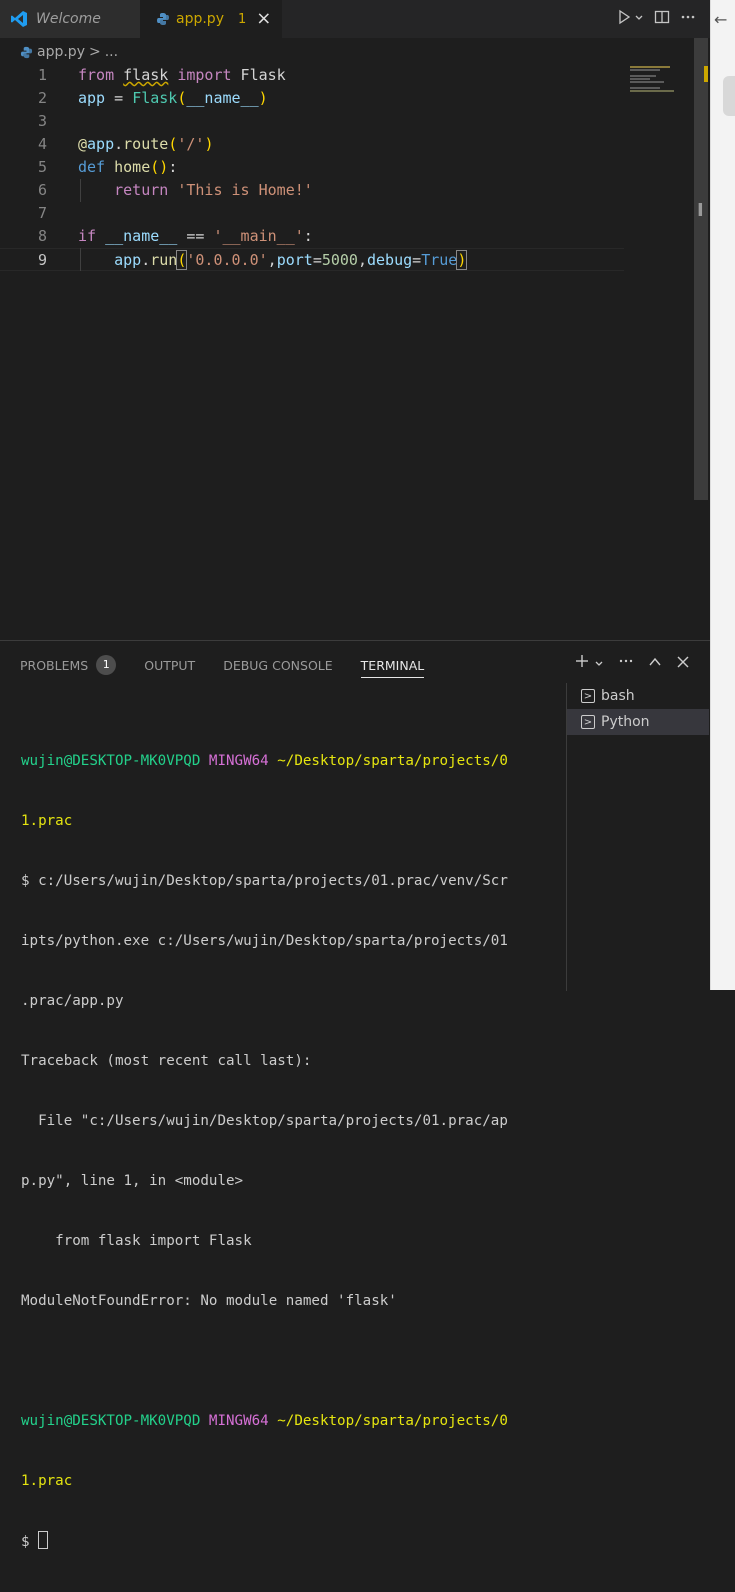 The image size is (735, 1592). Describe the element at coordinates (87, 236) in the screenshot. I see `code-token: if` at that location.